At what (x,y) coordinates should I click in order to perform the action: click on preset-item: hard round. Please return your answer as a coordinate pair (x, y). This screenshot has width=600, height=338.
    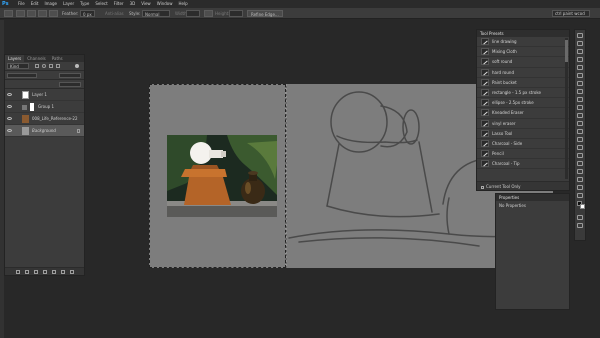
    Looking at the image, I should click on (523, 73).